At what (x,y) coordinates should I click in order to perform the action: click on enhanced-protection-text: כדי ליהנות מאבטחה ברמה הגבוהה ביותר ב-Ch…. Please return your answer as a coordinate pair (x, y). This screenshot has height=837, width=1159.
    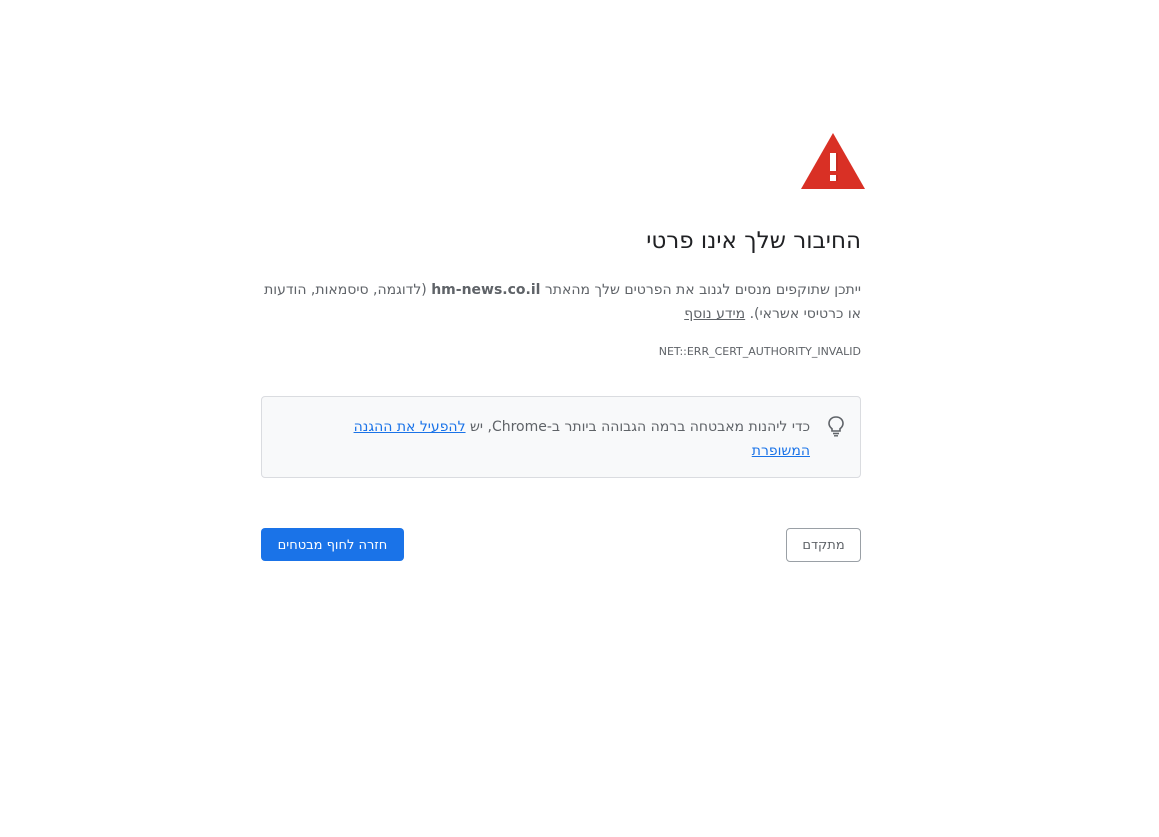
    Looking at the image, I should click on (637, 427).